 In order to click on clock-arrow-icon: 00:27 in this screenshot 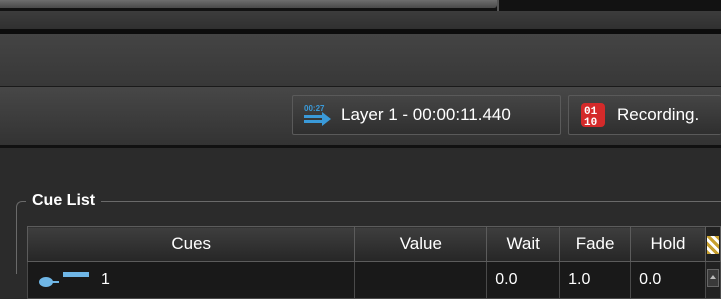, I will do `click(317, 115)`.